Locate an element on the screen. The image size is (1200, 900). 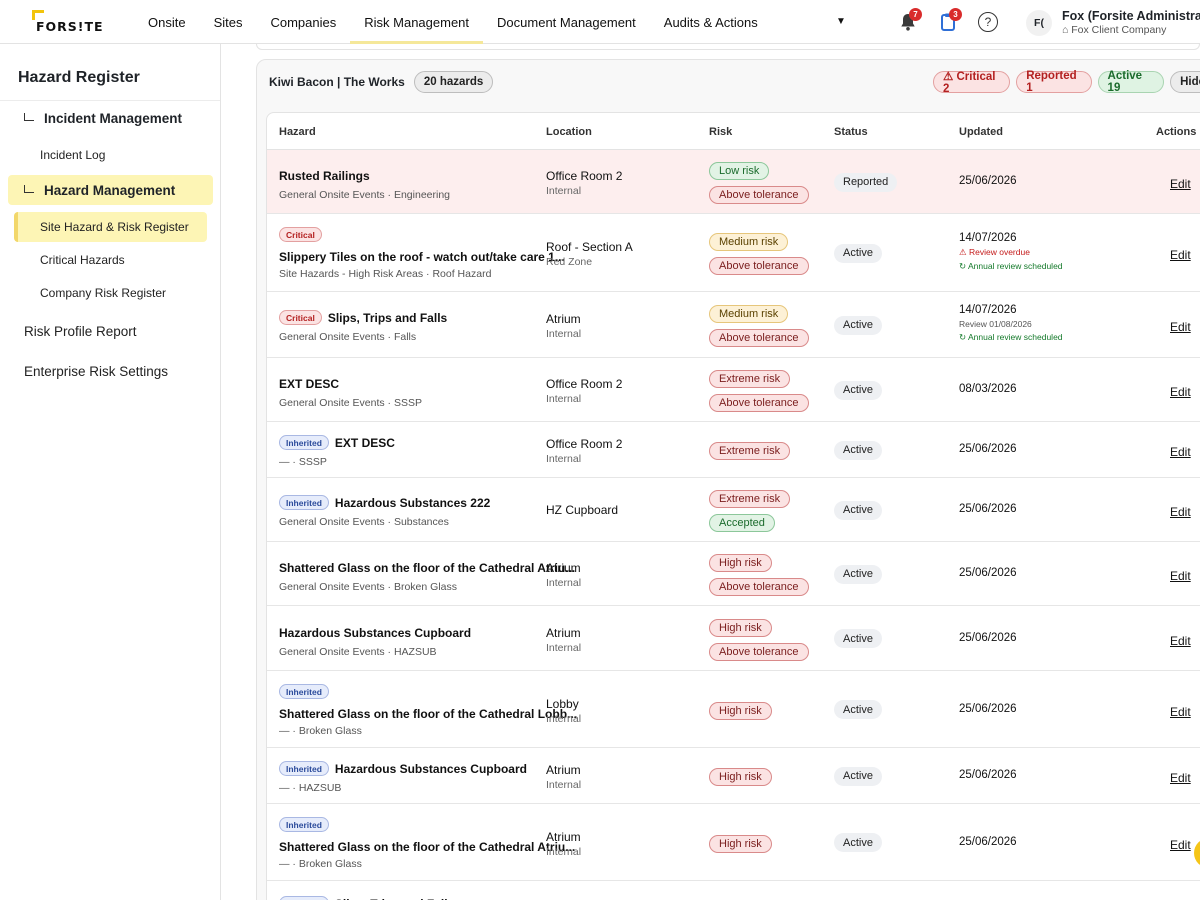
risk-cell: High risk Above tolerance is located at coordinates (759, 574).